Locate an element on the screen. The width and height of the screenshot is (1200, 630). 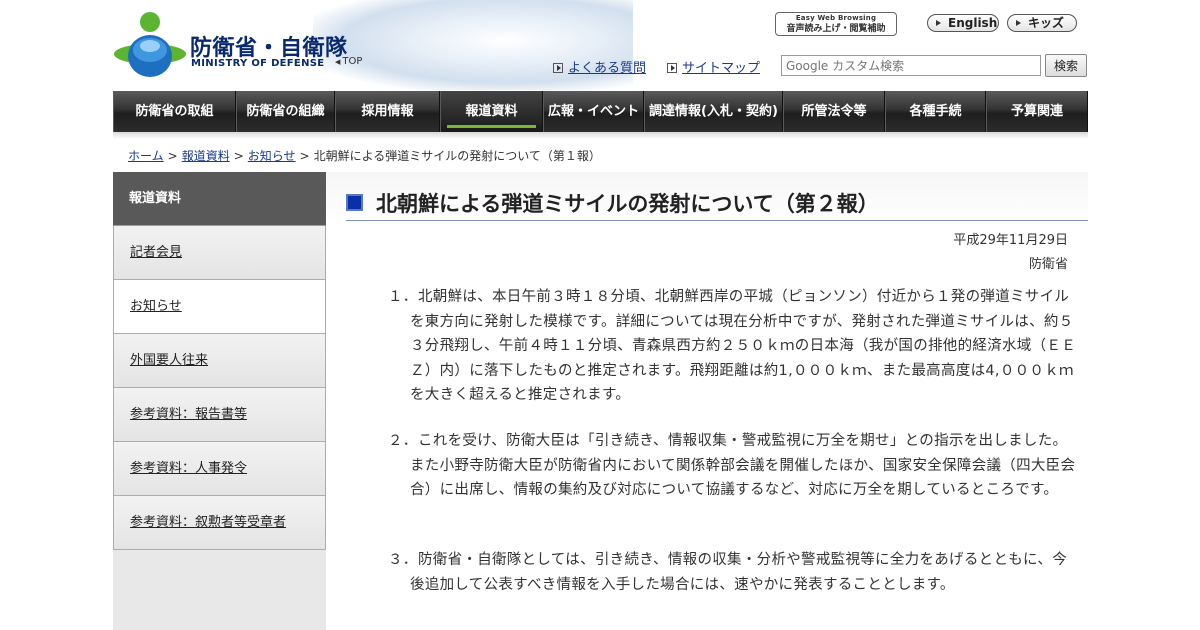
article-title-row: 北朝鮮による弾道ミサイルの発射について（第２報） is located at coordinates (717, 204).